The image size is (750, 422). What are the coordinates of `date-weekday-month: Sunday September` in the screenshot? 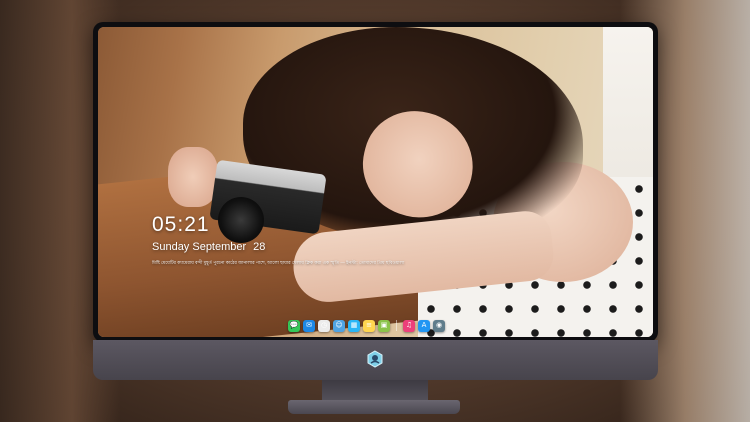 It's located at (199, 247).